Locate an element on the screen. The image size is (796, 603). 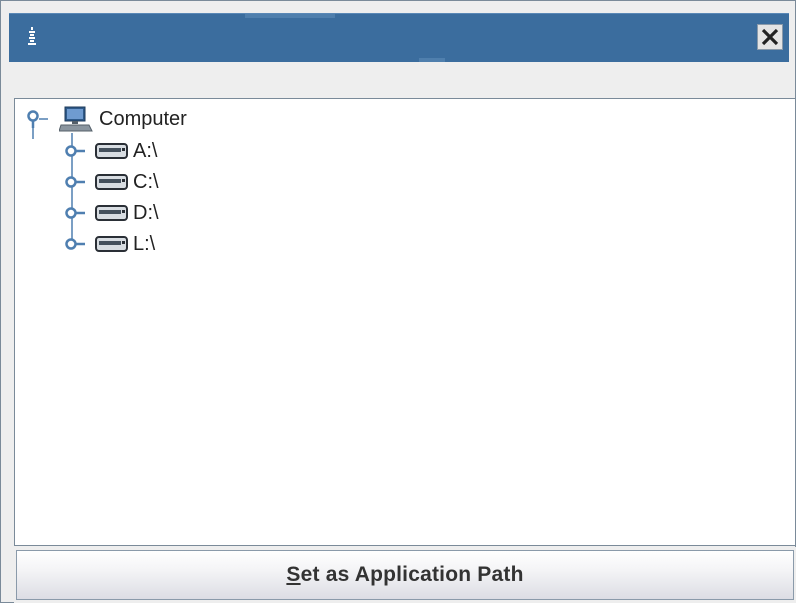
expanded-toggle-icon is located at coordinates (36, 119).